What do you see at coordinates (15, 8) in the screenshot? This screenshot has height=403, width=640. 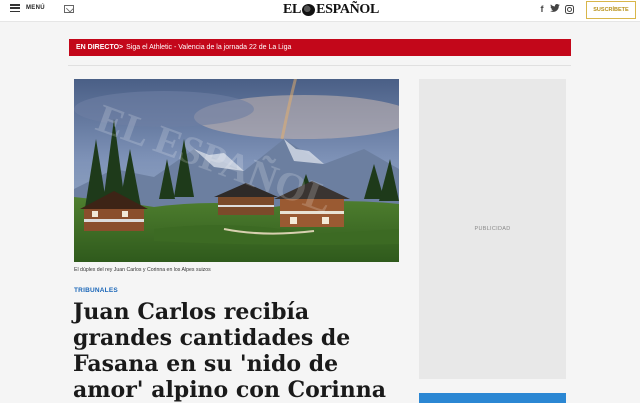 I see `hamburger-icon` at bounding box center [15, 8].